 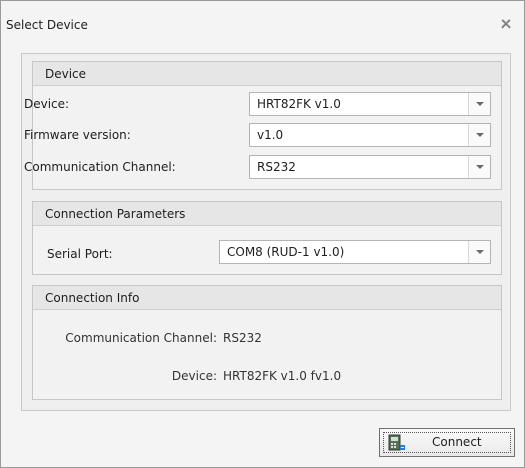 I want to click on info-channel-value: RS232, so click(x=242, y=338).